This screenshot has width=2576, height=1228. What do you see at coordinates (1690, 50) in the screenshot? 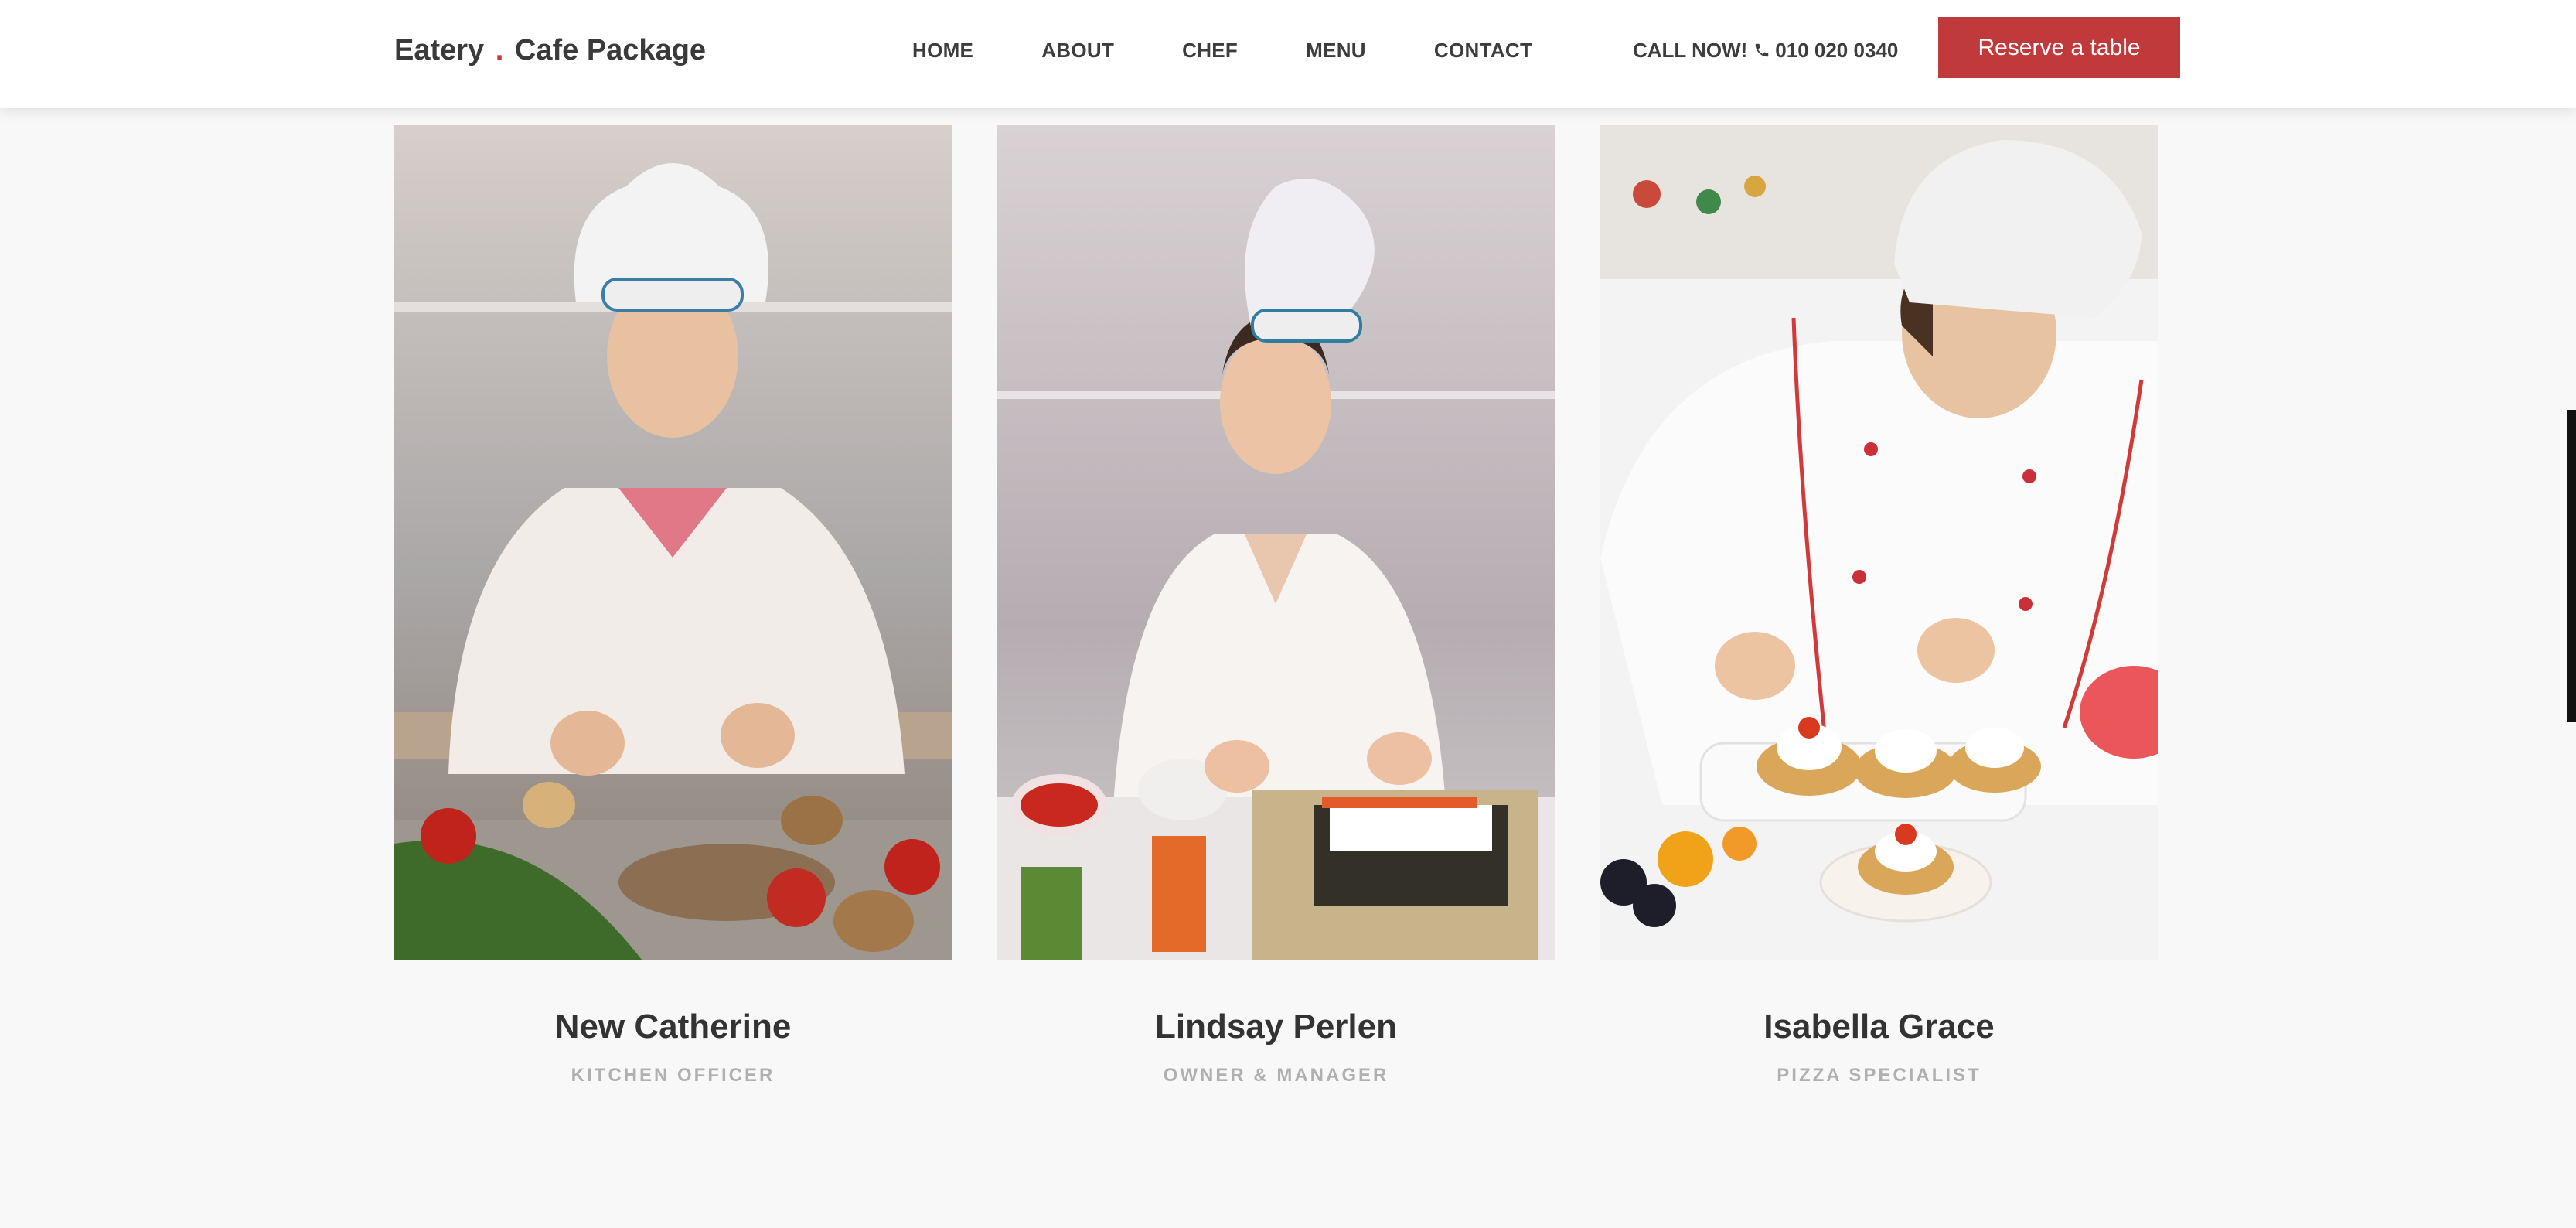
I see `call-now-label: CALL NOW!` at bounding box center [1690, 50].